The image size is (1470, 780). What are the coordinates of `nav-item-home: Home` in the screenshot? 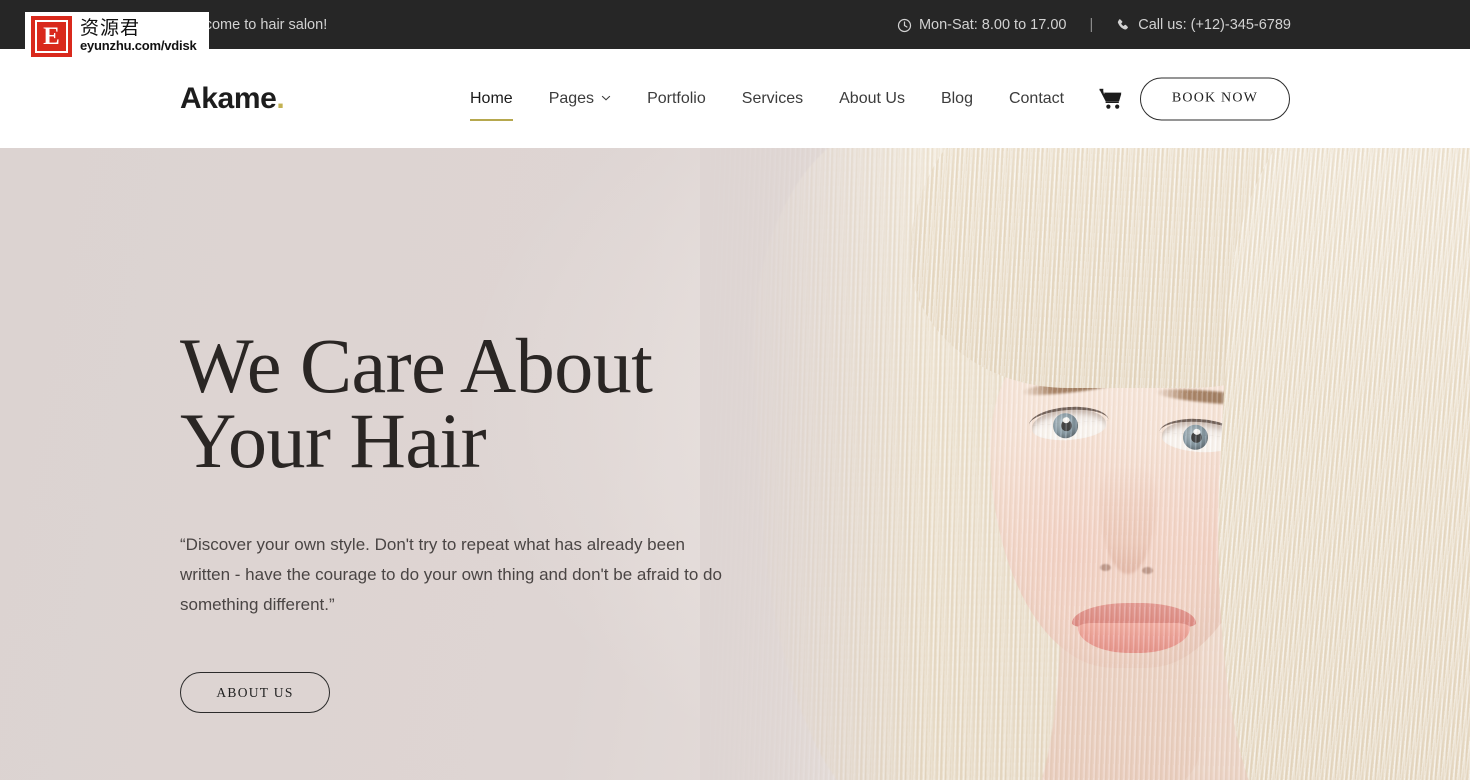 It's located at (500, 103).